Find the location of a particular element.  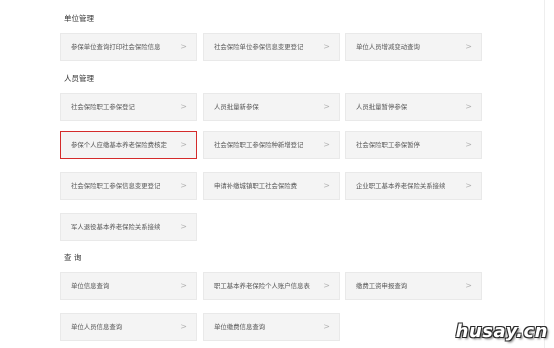

card-batch-new-registration: 人员批量新参保 > is located at coordinates (271, 107).